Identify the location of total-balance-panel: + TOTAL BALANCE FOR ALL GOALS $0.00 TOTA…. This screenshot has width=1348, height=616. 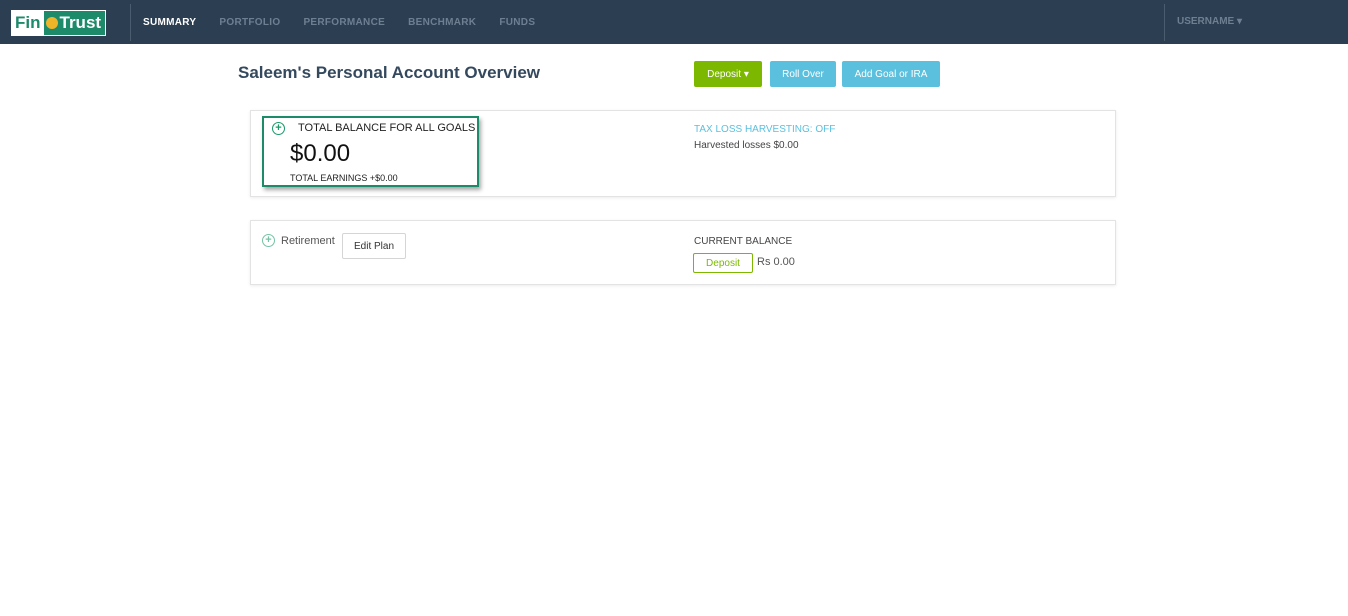
(370, 151).